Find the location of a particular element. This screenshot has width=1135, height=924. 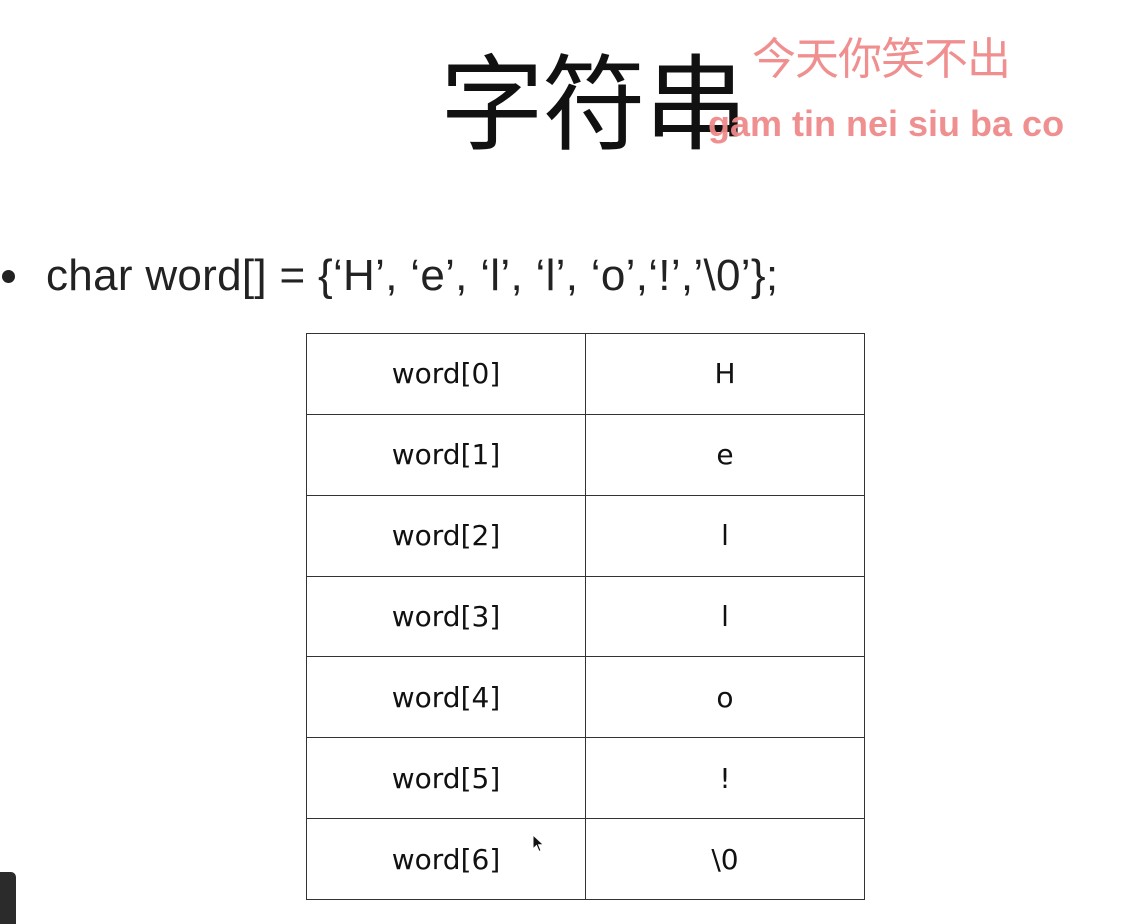

dock-edge-tab is located at coordinates (8, 898).